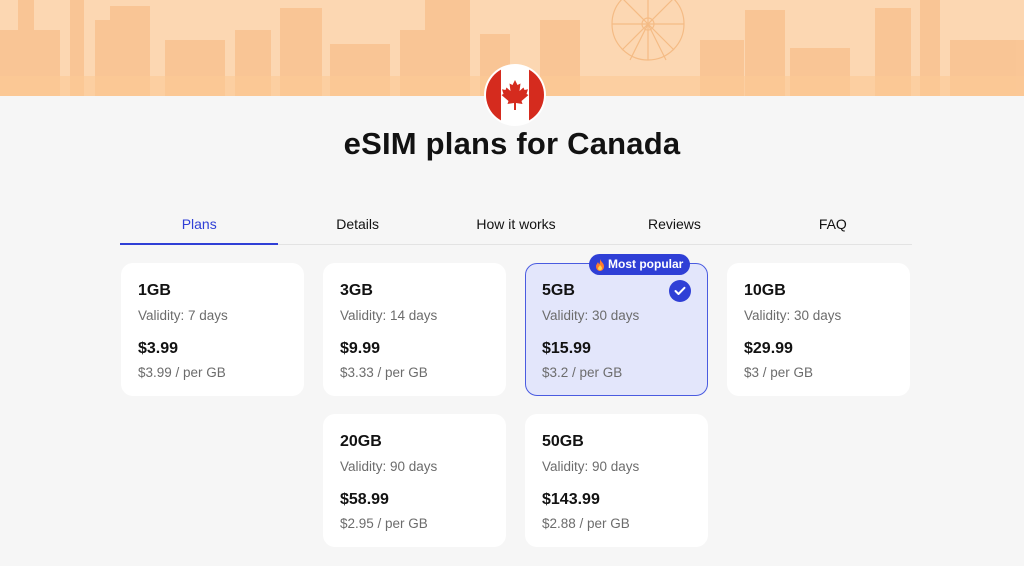  I want to click on most-popular-badge: Most popular, so click(640, 264).